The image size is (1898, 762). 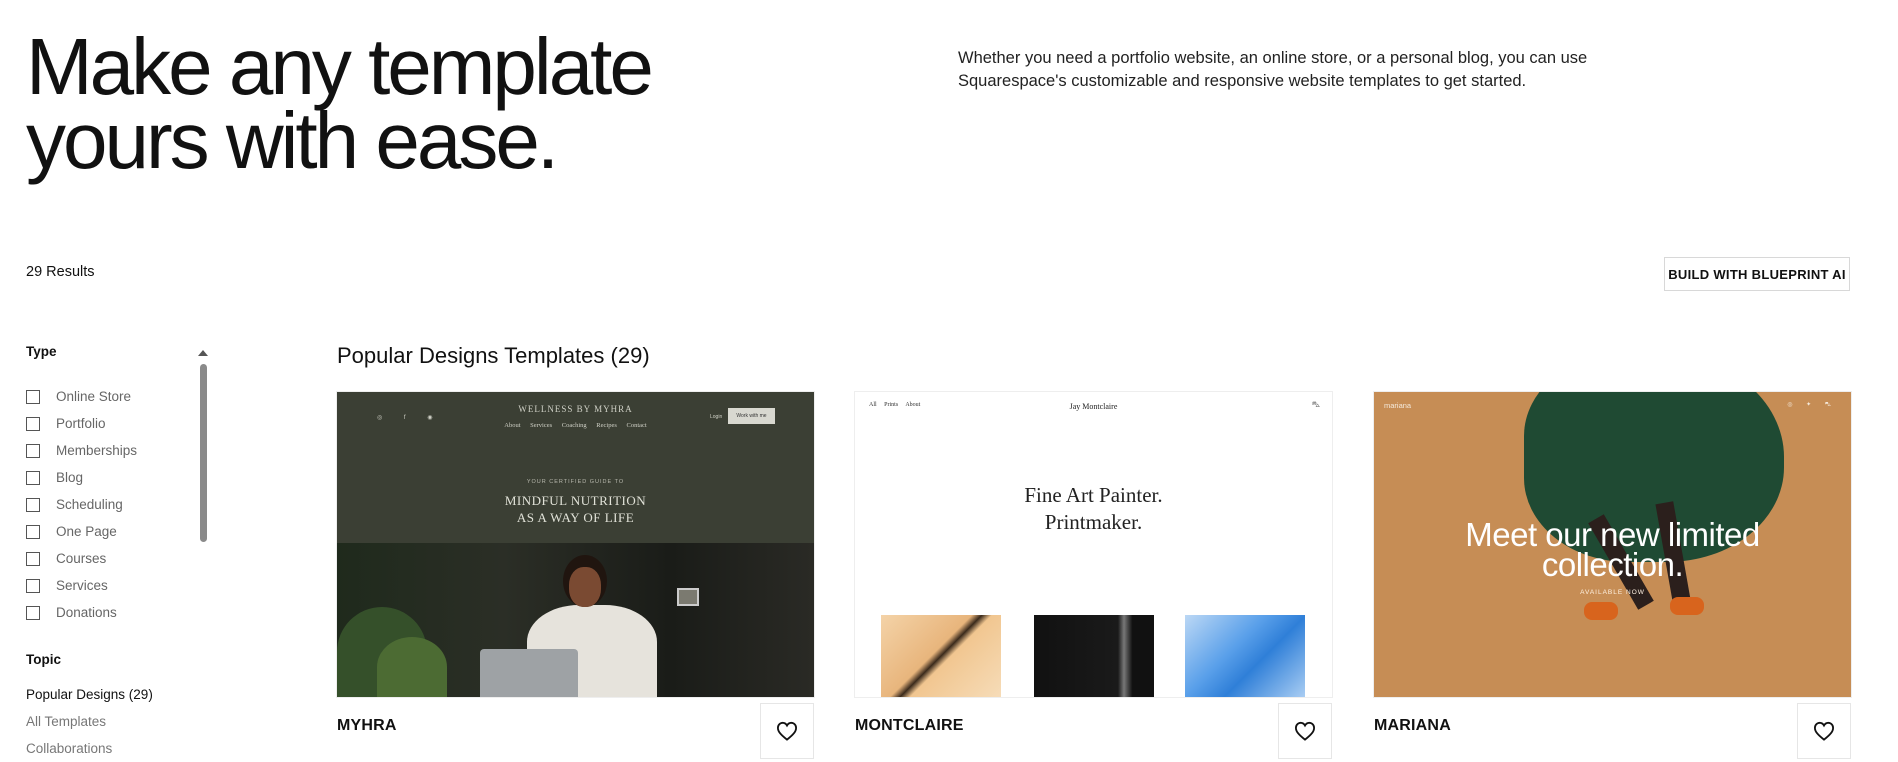 I want to click on wall-lamp-shape, so click(x=688, y=597).